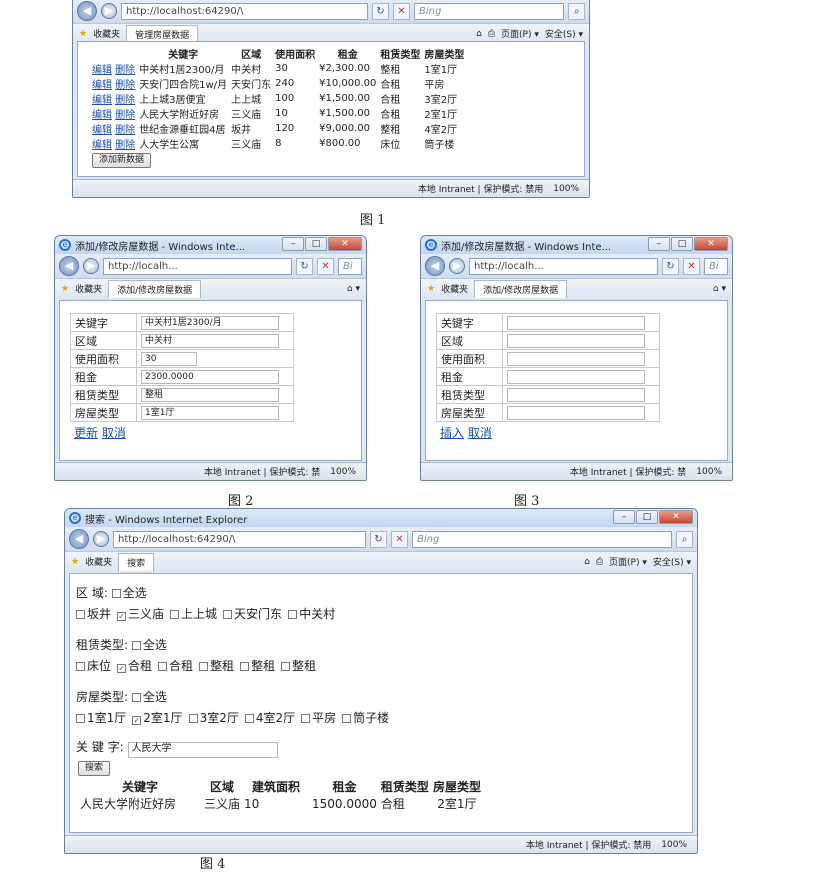 The image size is (832, 872). What do you see at coordinates (162, 33) in the screenshot?
I see `tab-manage: 管理房屋数据` at bounding box center [162, 33].